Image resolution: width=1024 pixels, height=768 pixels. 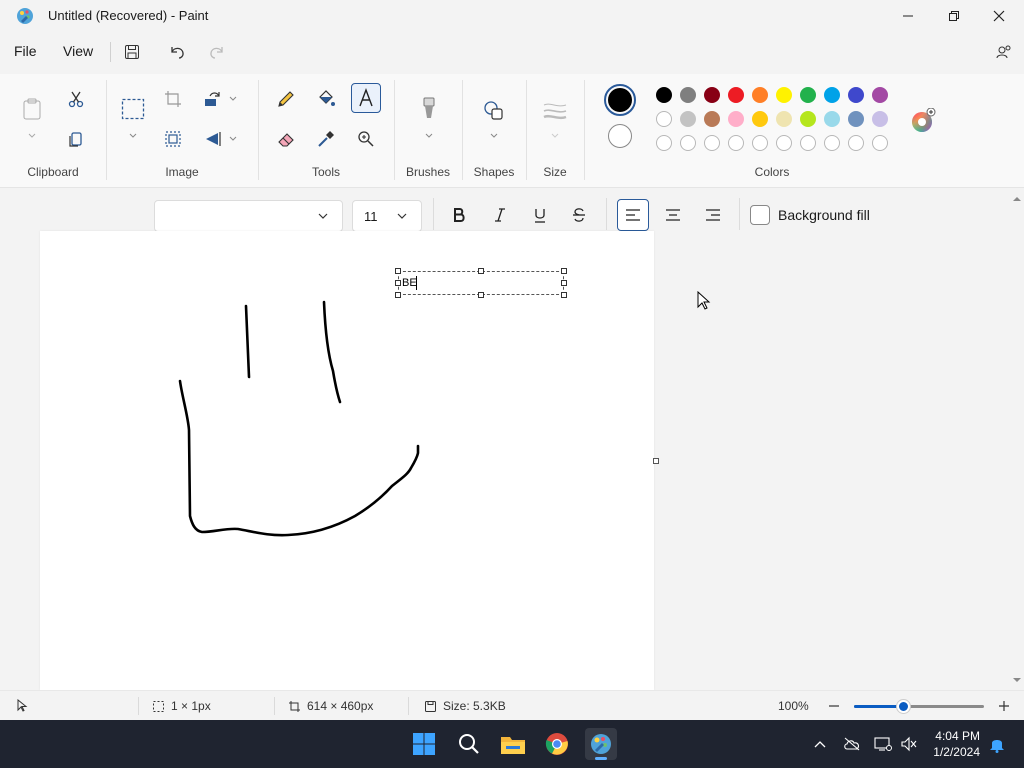 What do you see at coordinates (620, 136) in the screenshot?
I see `secondary-color-button` at bounding box center [620, 136].